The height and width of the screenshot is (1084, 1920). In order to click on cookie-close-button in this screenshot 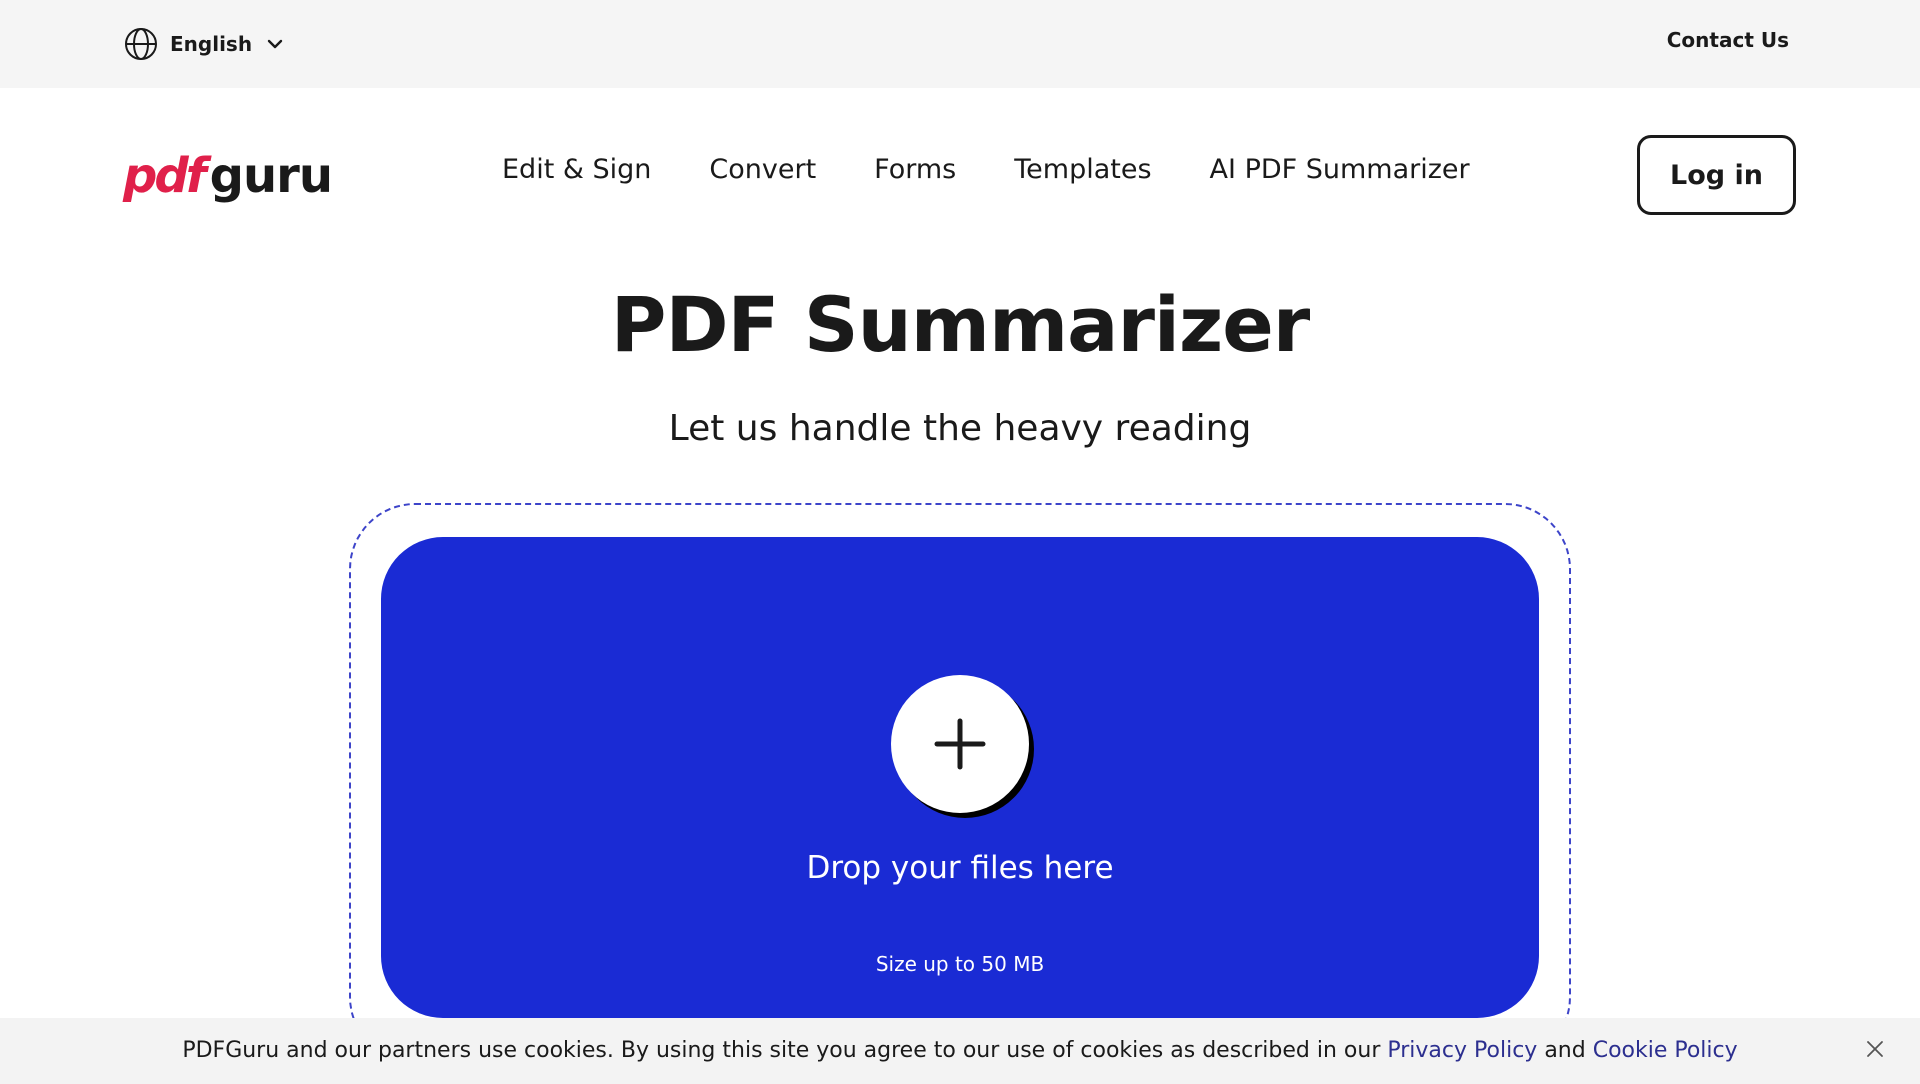, I will do `click(1875, 1049)`.